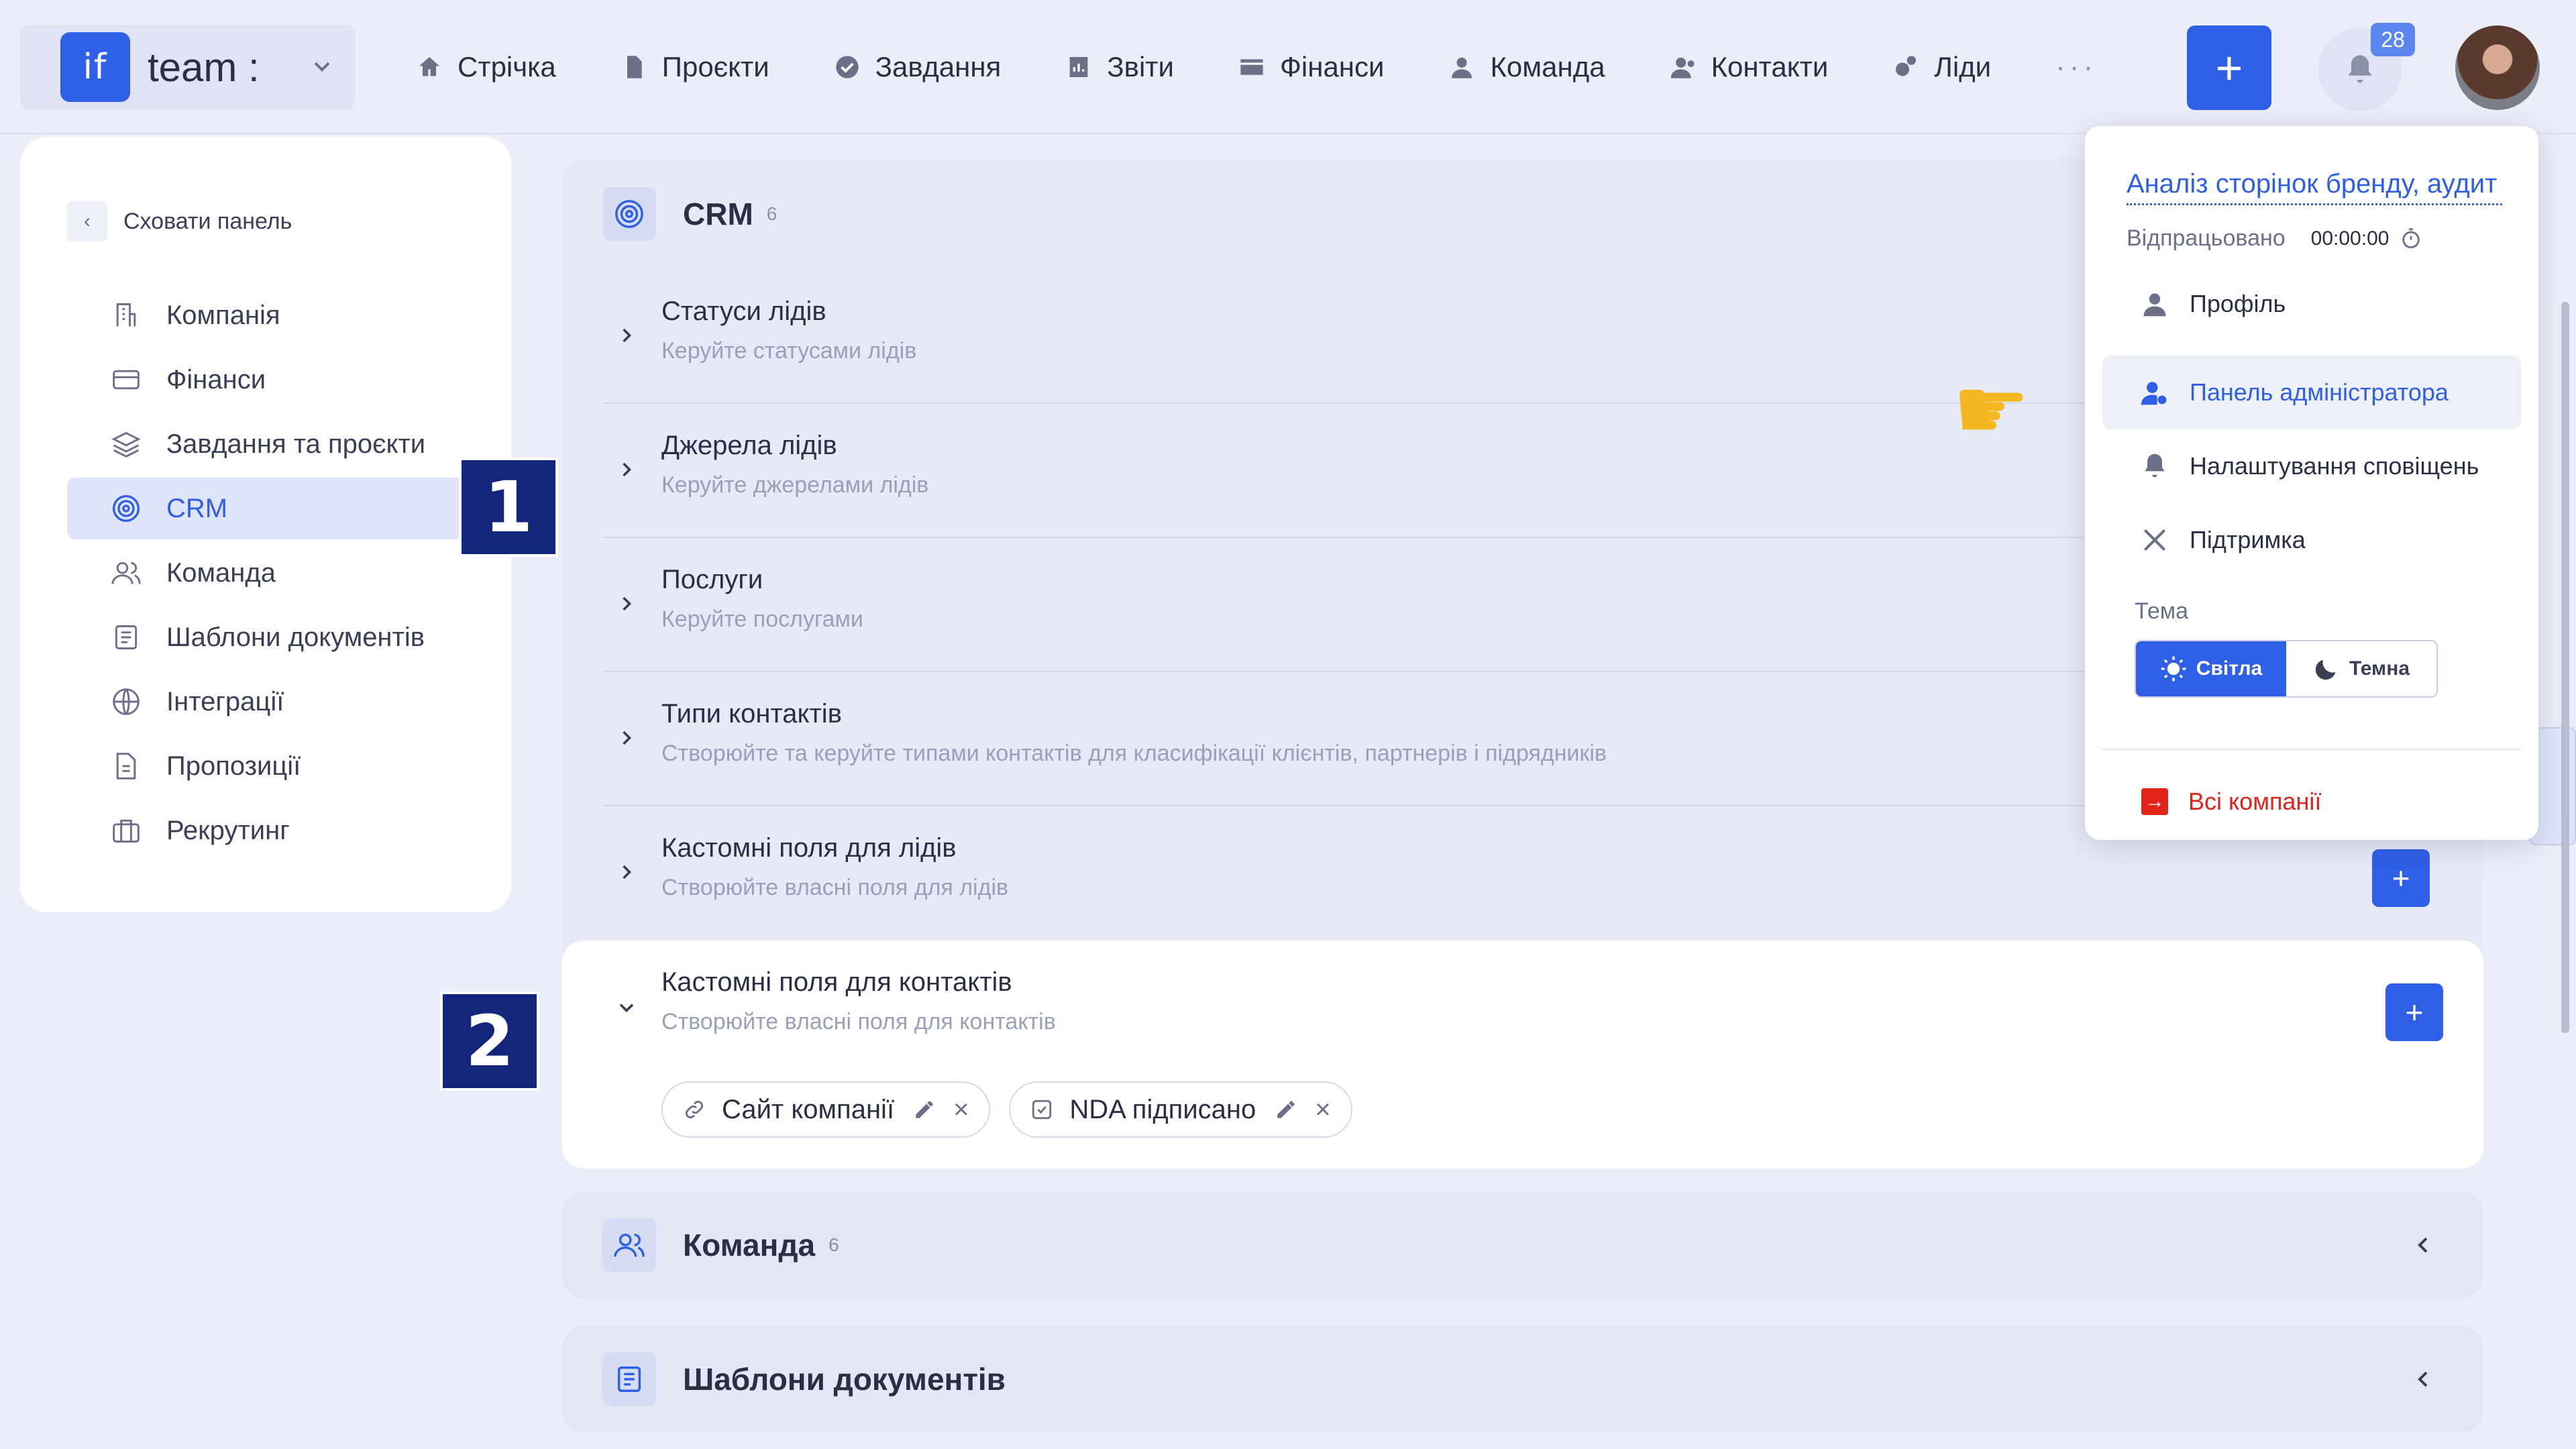  I want to click on menu-item-notification-settings: Налаштування сповіщень, so click(2311, 466).